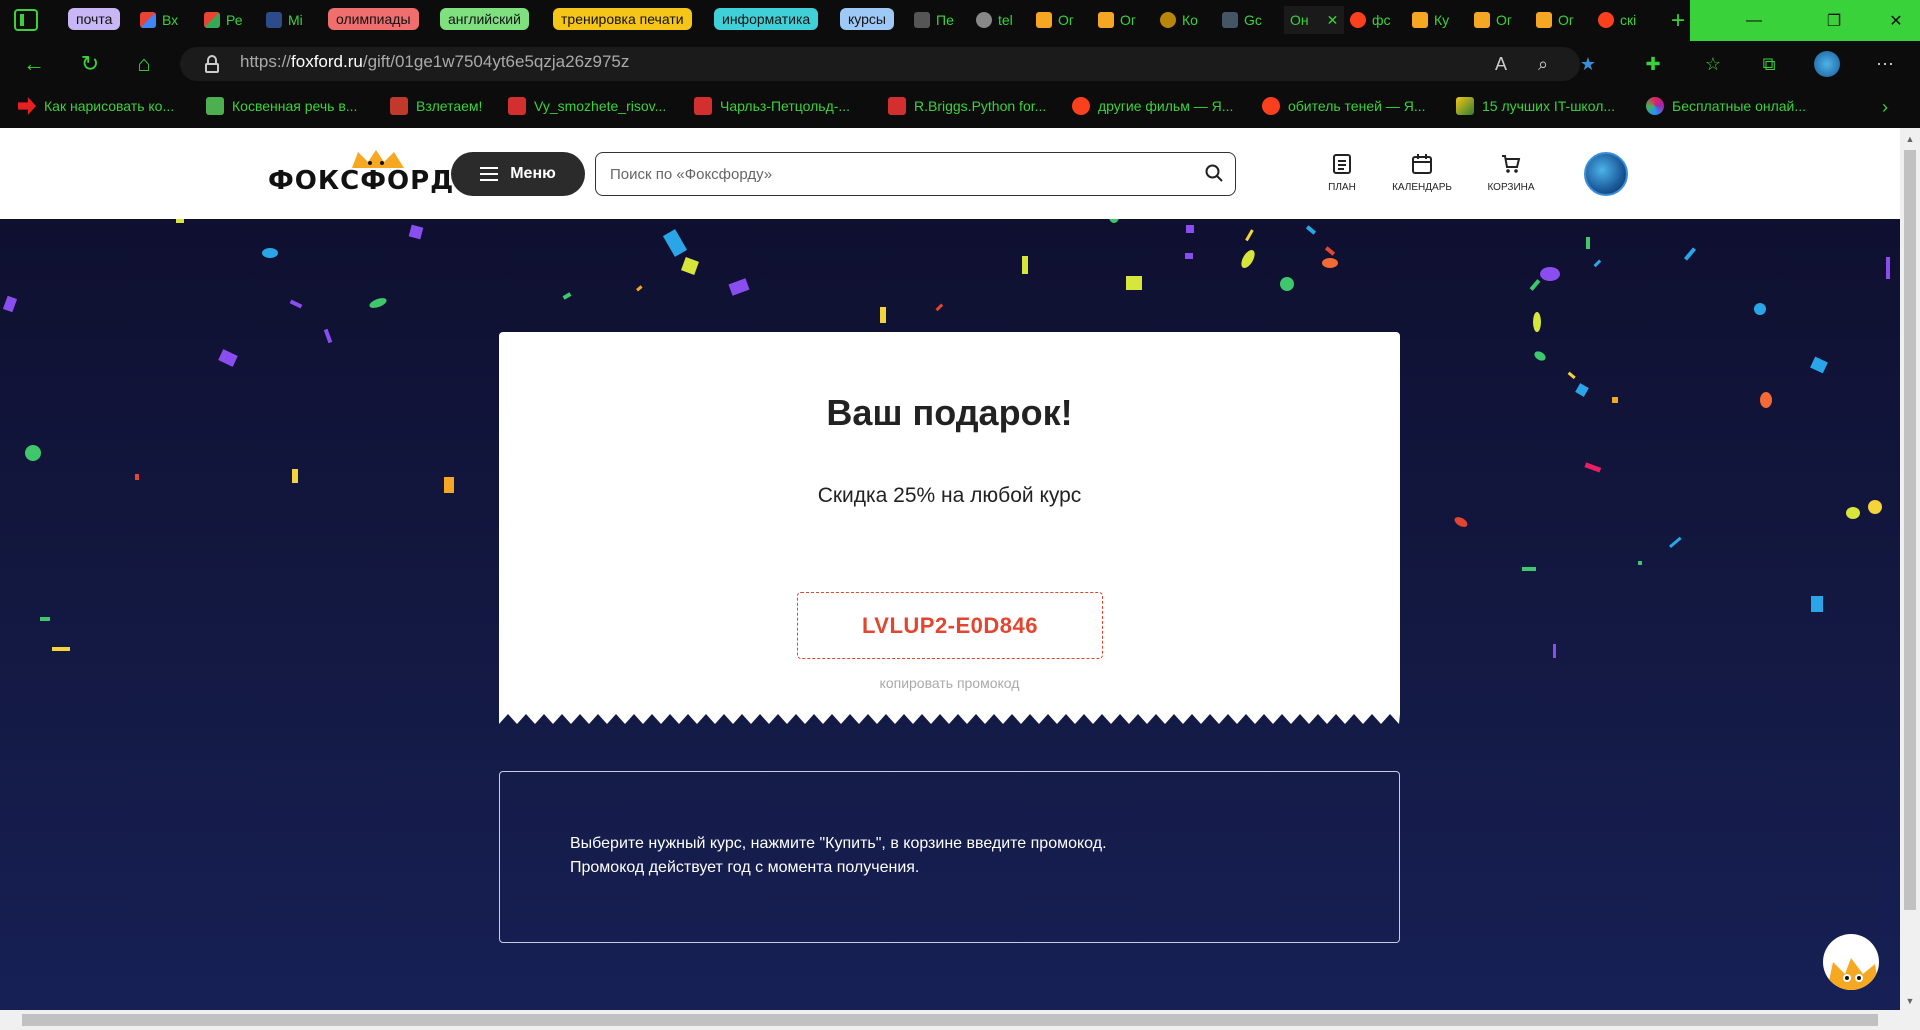 The image size is (1920, 1030). What do you see at coordinates (1588, 64) in the screenshot?
I see `favorite-star-icon: ★` at bounding box center [1588, 64].